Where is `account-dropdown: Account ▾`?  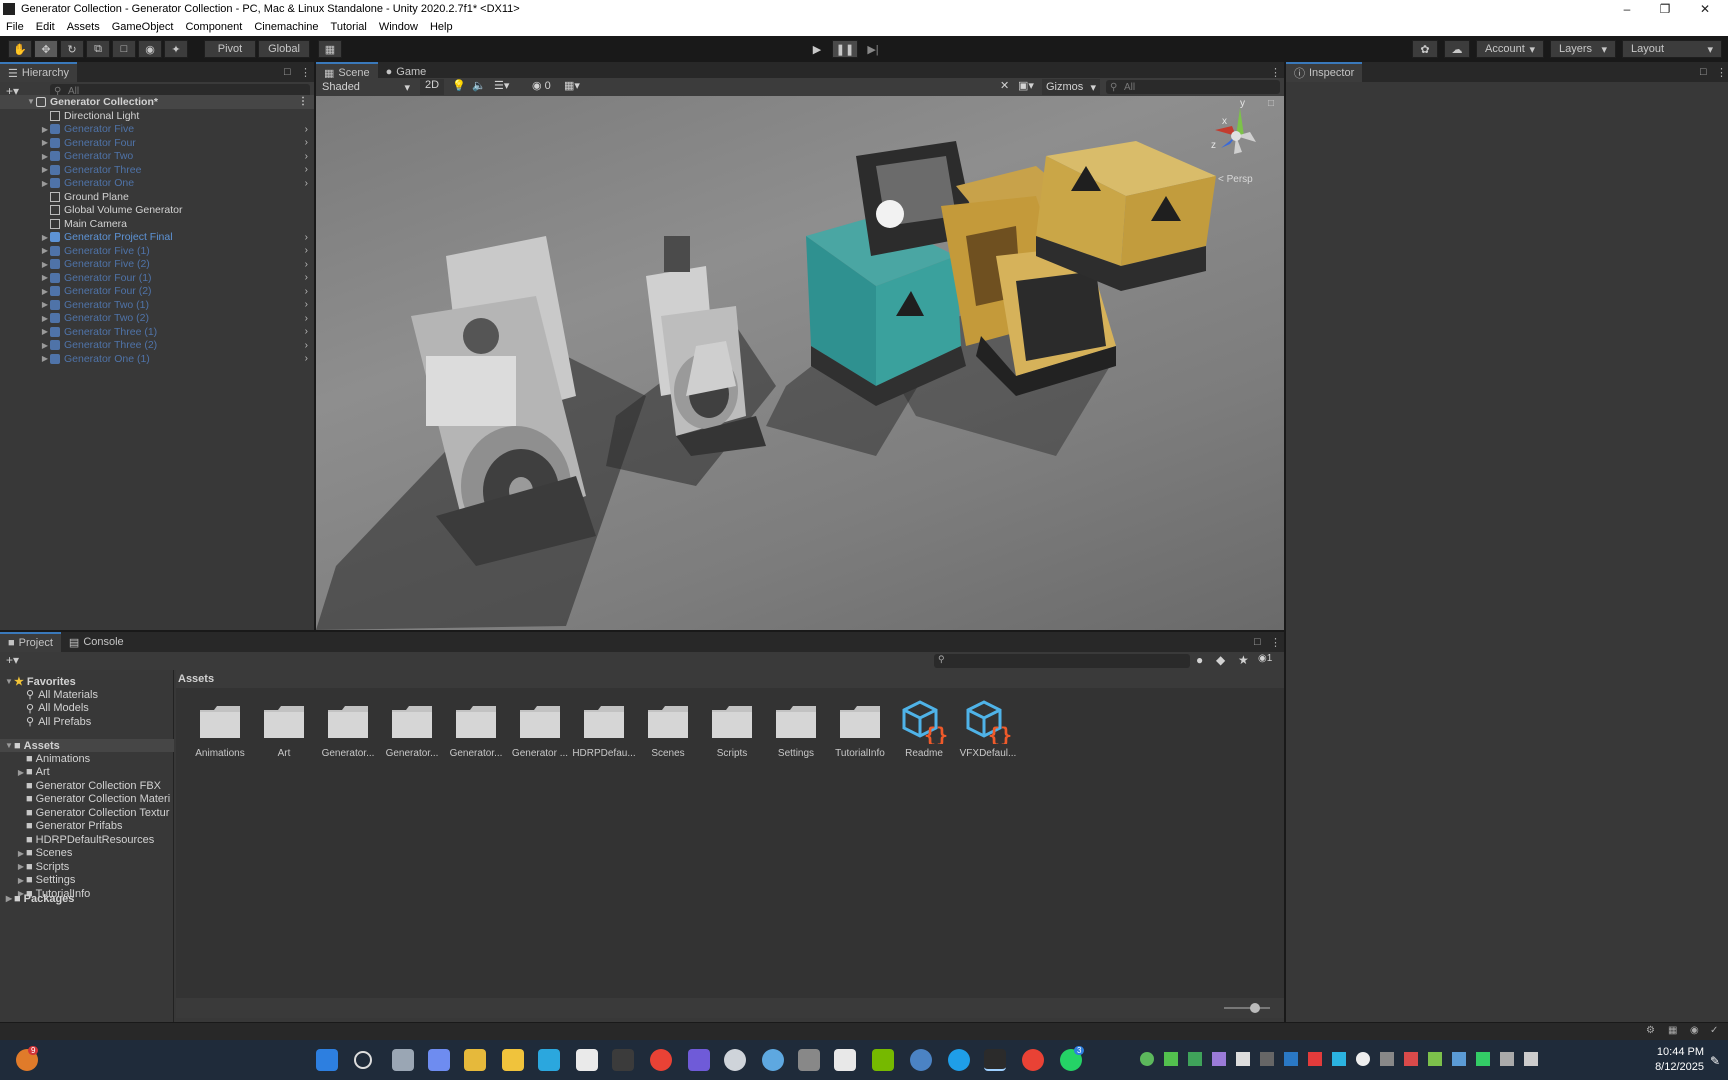 account-dropdown: Account ▾ is located at coordinates (1510, 49).